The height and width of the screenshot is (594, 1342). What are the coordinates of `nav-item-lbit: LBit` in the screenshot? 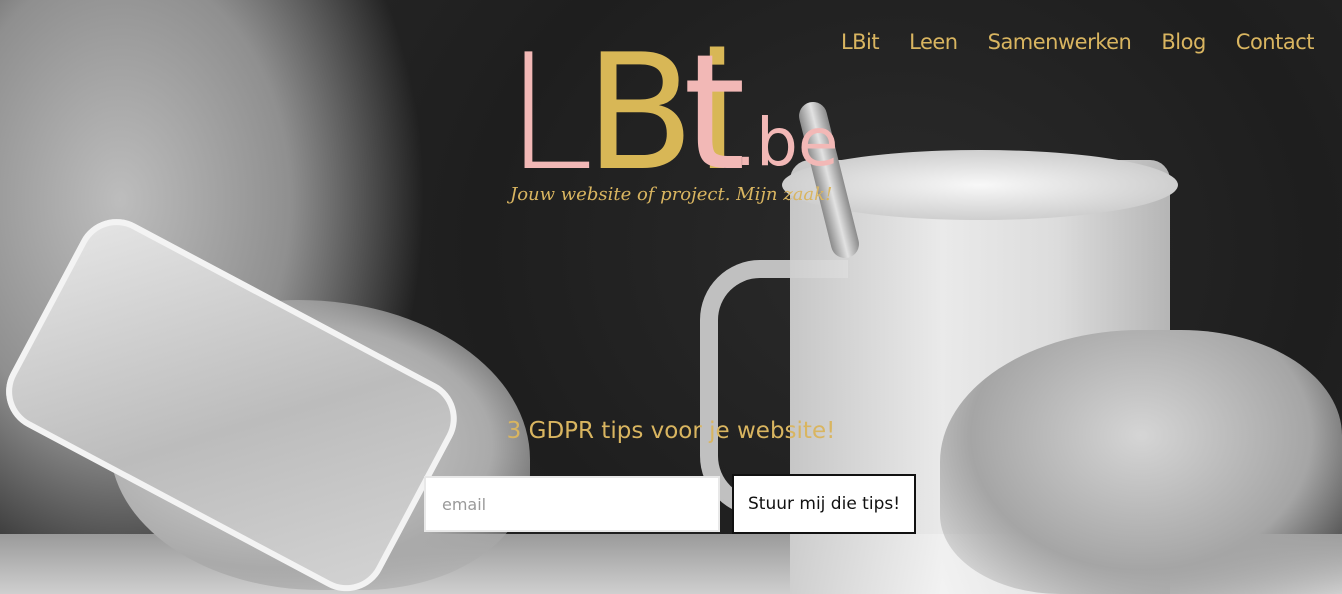 It's located at (860, 42).